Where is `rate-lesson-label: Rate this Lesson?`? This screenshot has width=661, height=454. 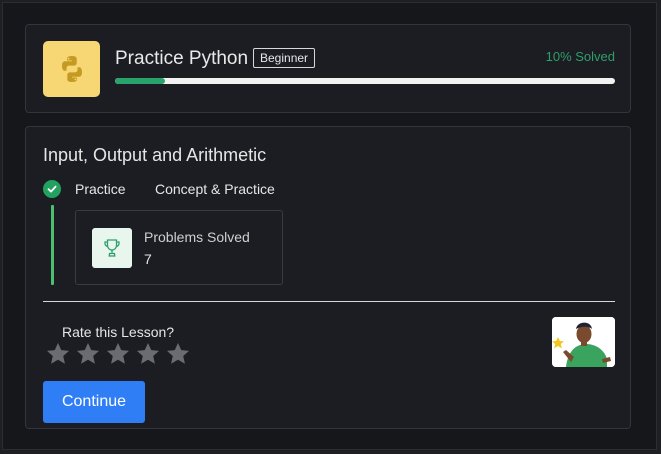
rate-lesson-label: Rate this Lesson? is located at coordinates (118, 332).